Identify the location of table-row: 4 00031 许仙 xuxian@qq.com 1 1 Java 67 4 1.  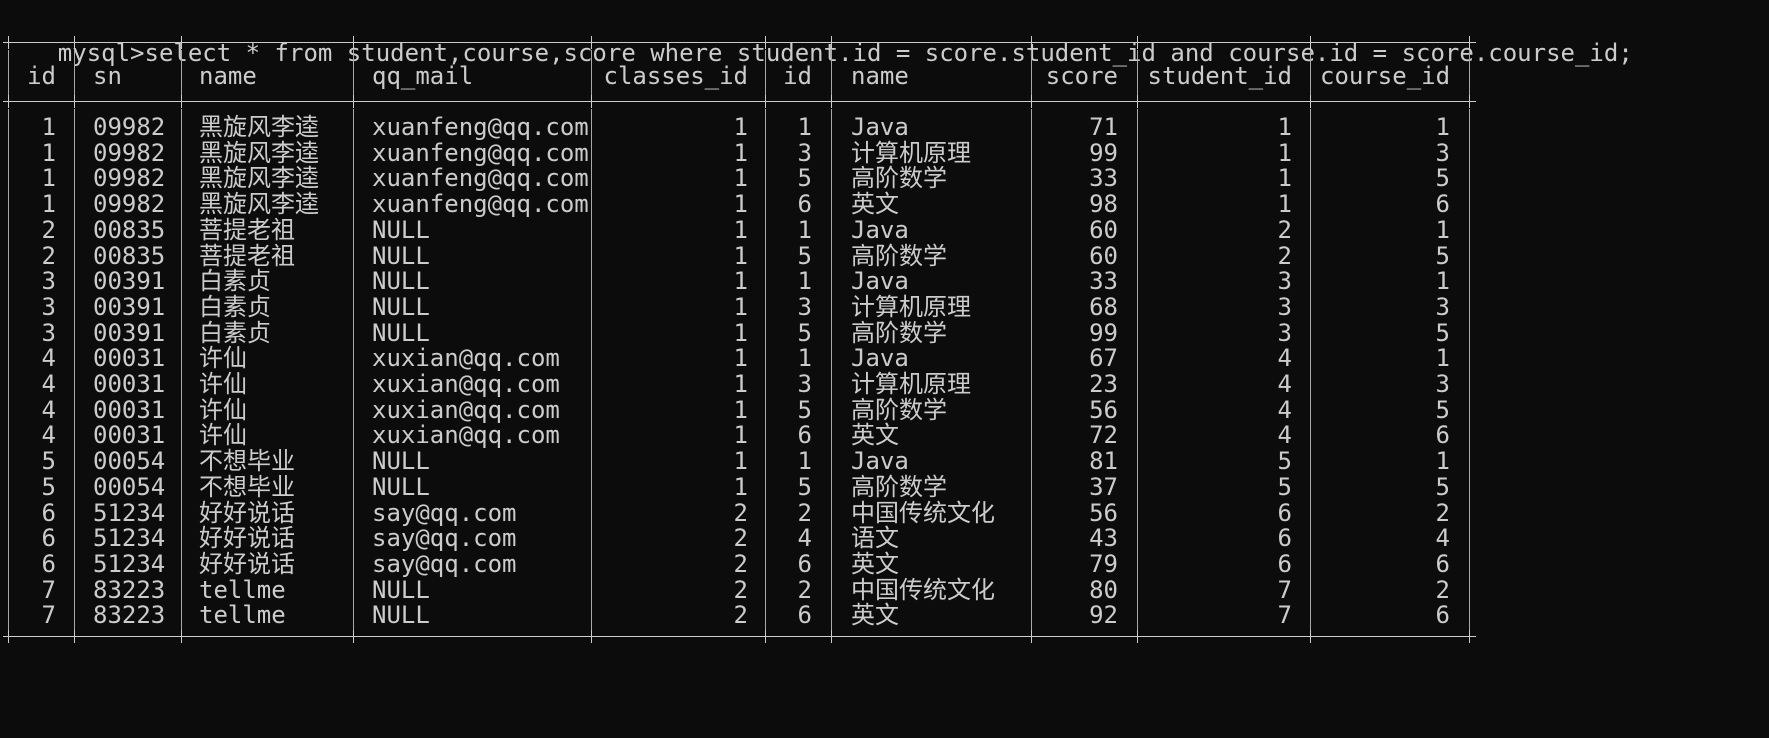
(740, 358).